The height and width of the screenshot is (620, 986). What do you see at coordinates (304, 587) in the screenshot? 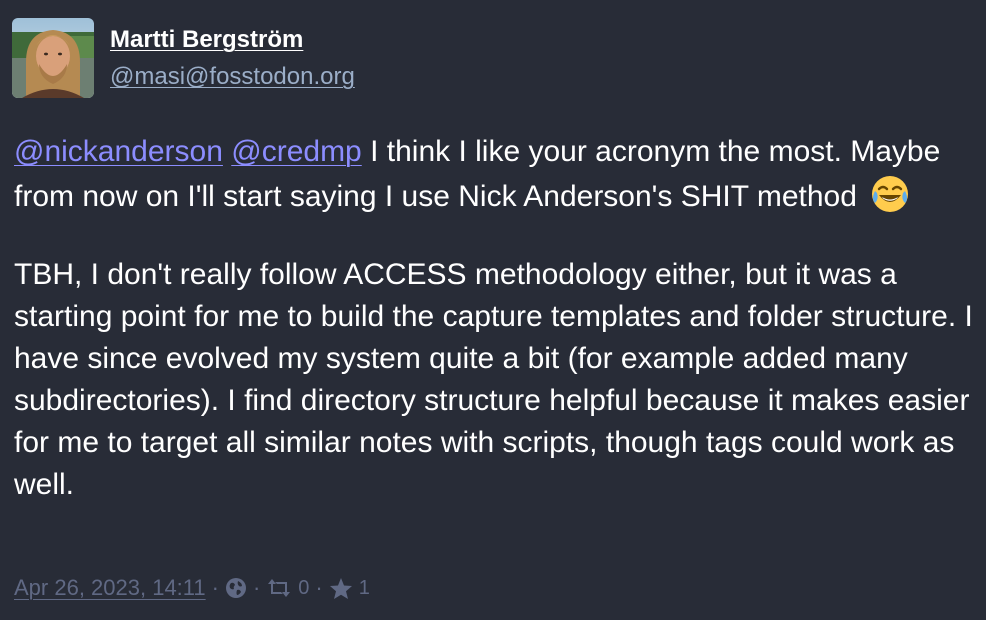
I see `boost-count: 0` at bounding box center [304, 587].